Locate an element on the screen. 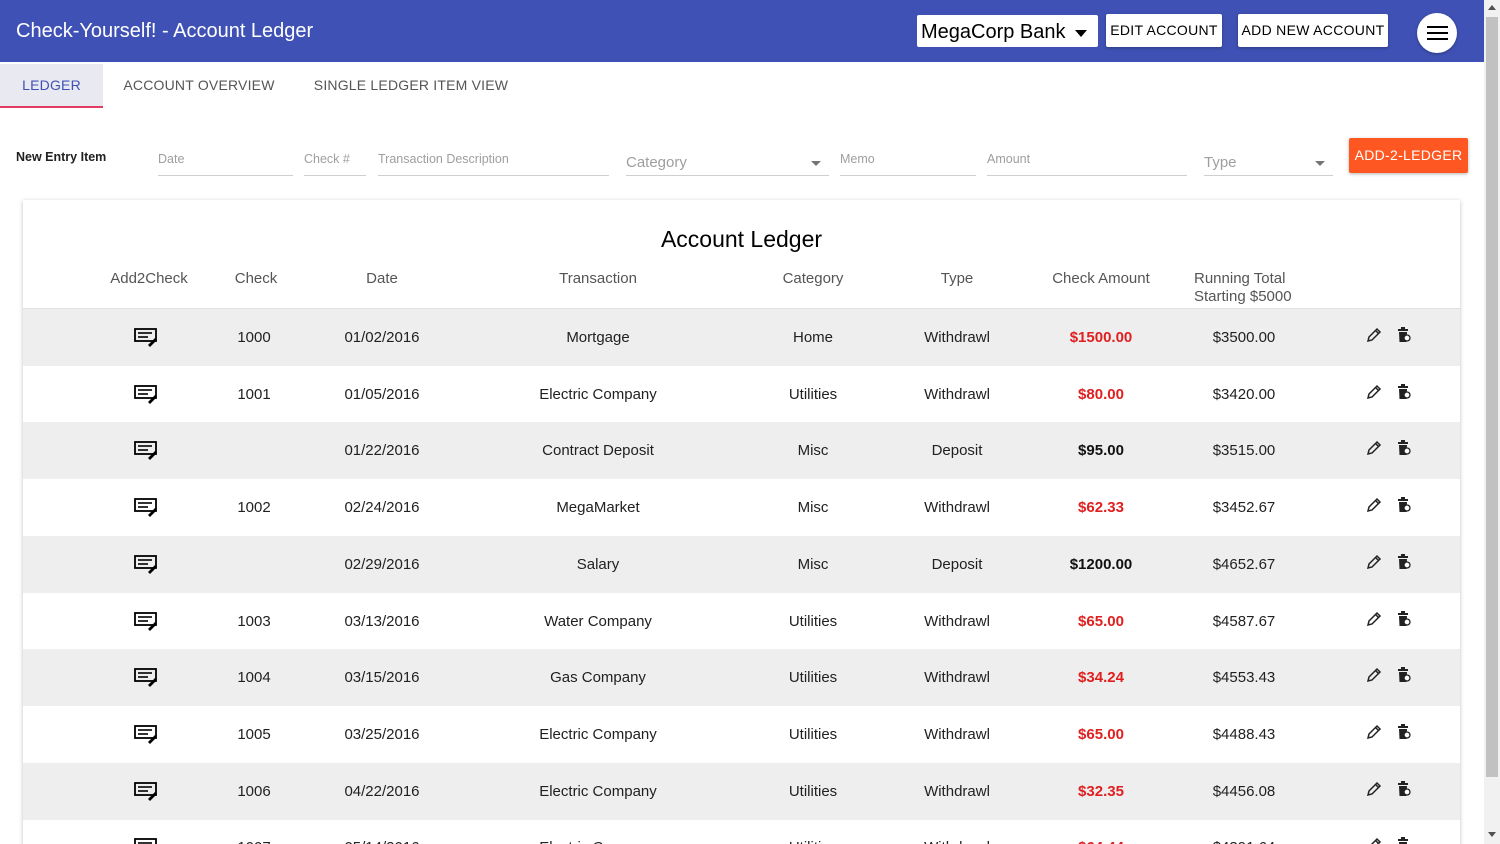  check-number-placeholder: Check # is located at coordinates (327, 159).